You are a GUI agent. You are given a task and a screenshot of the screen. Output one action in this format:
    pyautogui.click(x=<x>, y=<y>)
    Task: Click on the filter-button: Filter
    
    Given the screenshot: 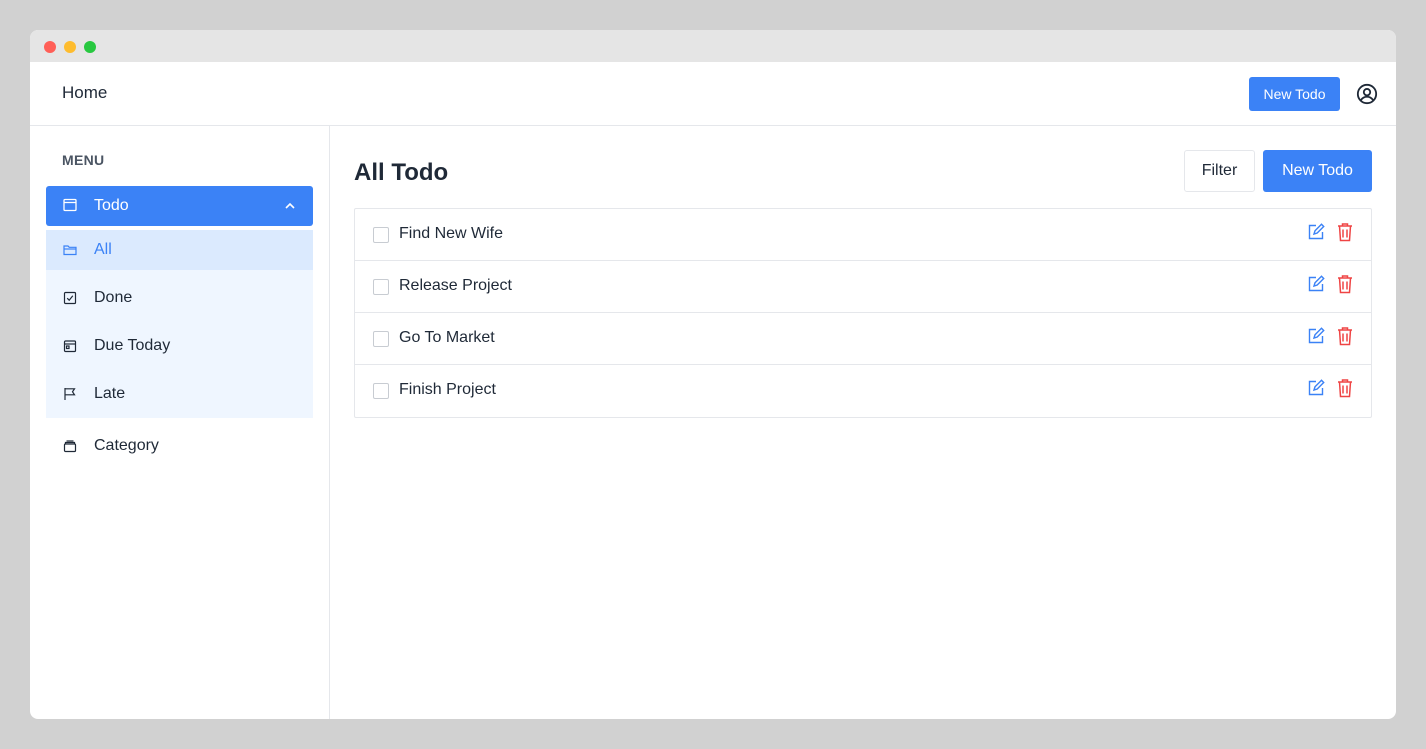 What is the action you would take?
    pyautogui.click(x=1219, y=171)
    